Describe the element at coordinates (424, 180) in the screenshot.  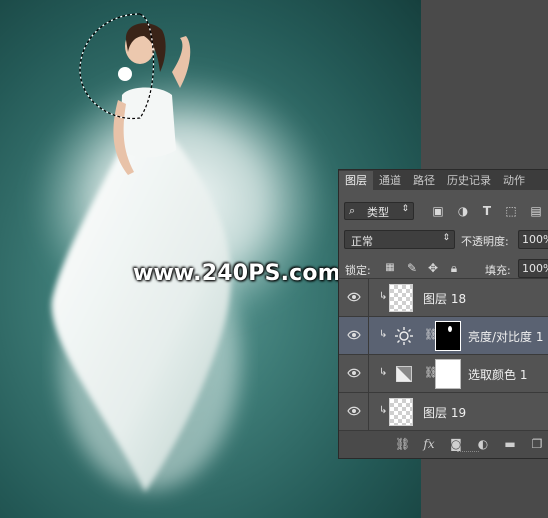
I see `tab-paths: 路径` at that location.